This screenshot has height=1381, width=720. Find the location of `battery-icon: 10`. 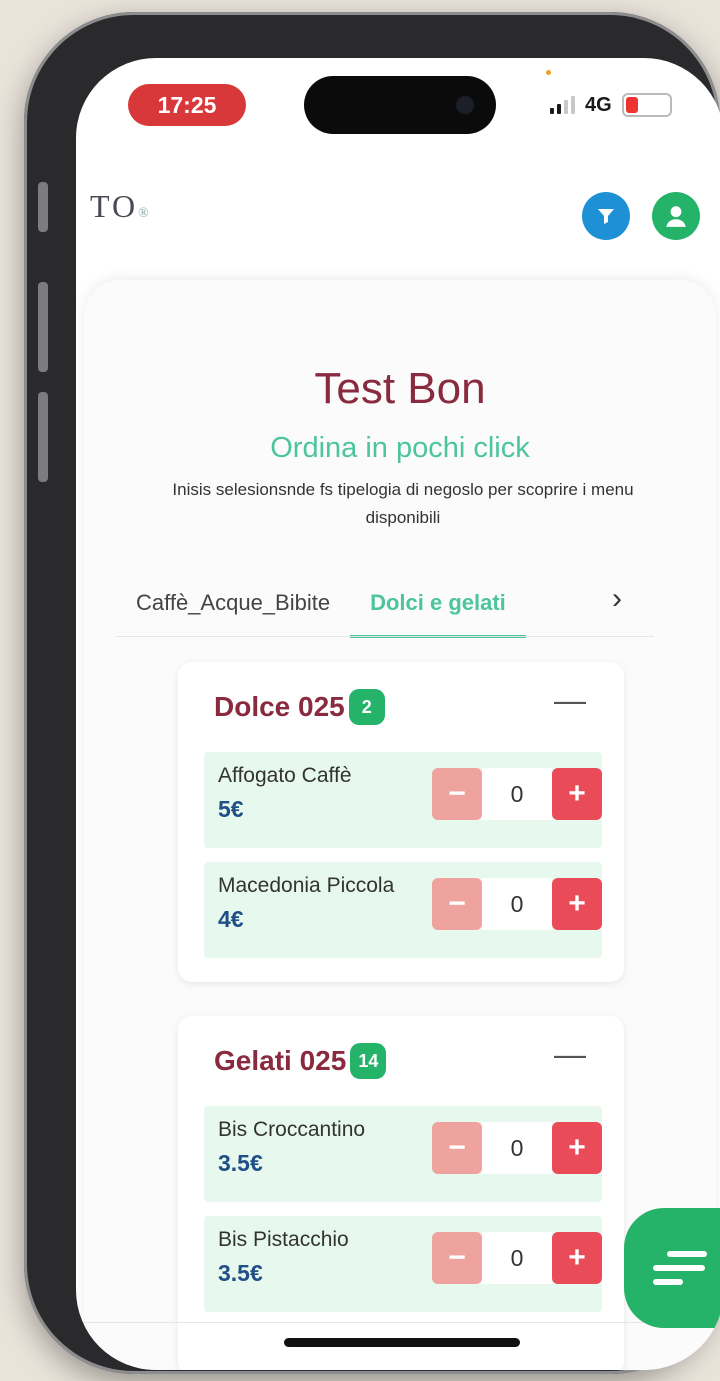

battery-icon: 10 is located at coordinates (646, 105).